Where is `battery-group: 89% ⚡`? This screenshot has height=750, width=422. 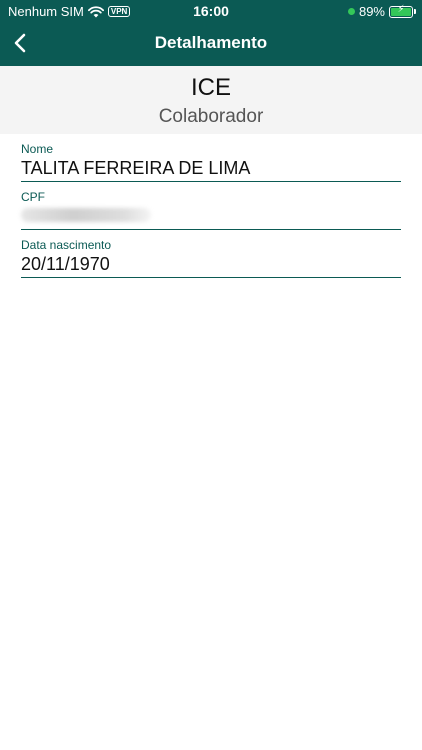
battery-group: 89% ⚡ is located at coordinates (381, 11).